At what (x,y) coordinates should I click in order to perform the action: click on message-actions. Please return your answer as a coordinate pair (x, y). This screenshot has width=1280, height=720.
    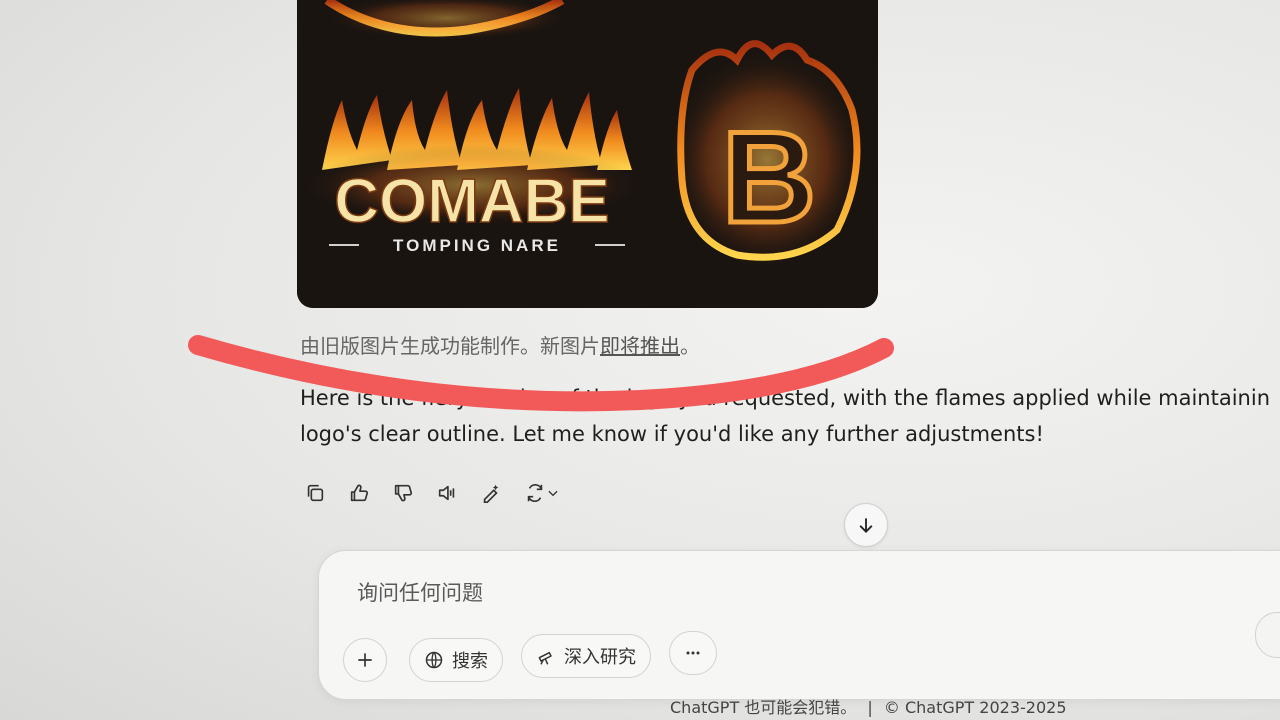
    Looking at the image, I should click on (432, 493).